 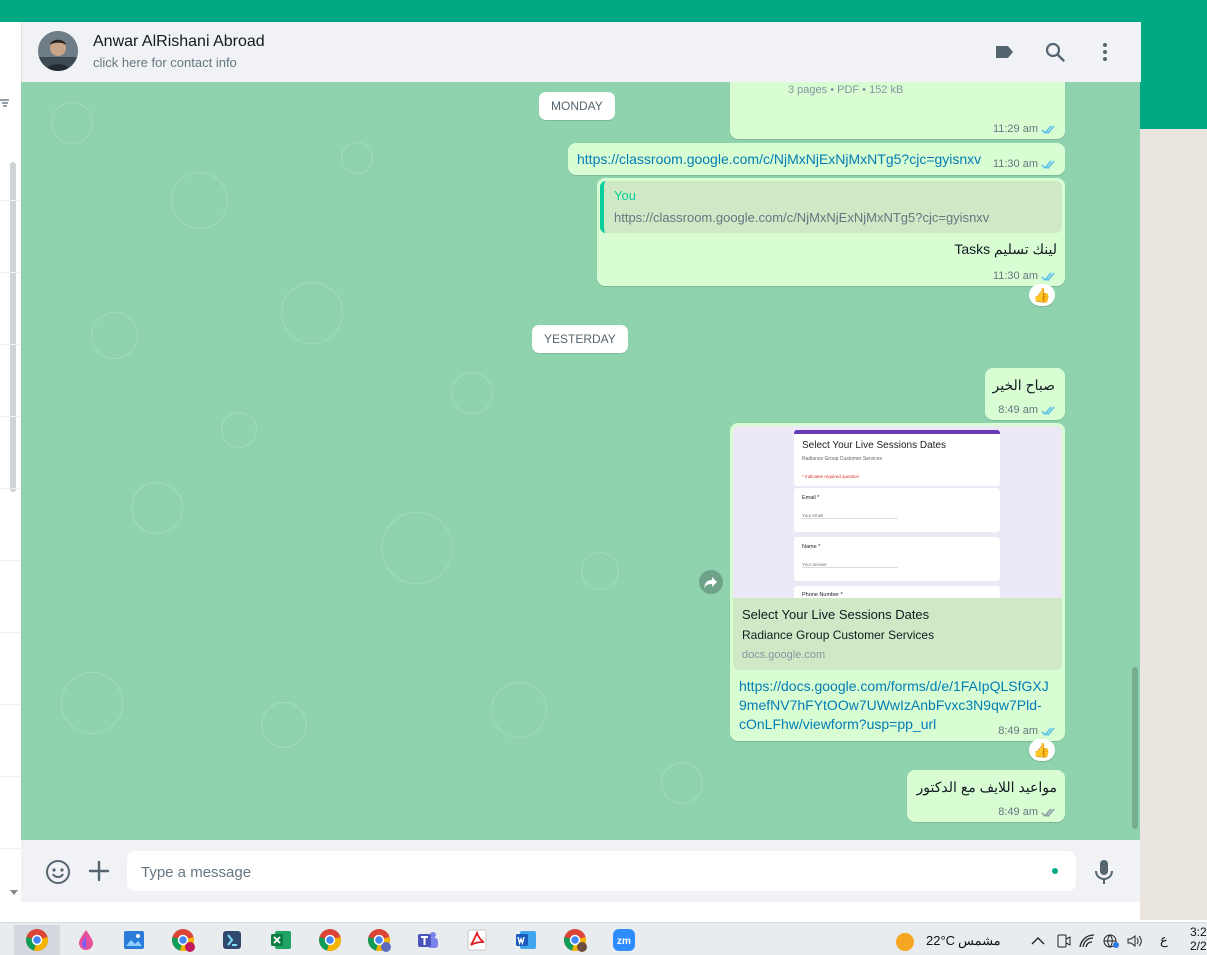 I want to click on network-globe-icon, so click(x=1111, y=941).